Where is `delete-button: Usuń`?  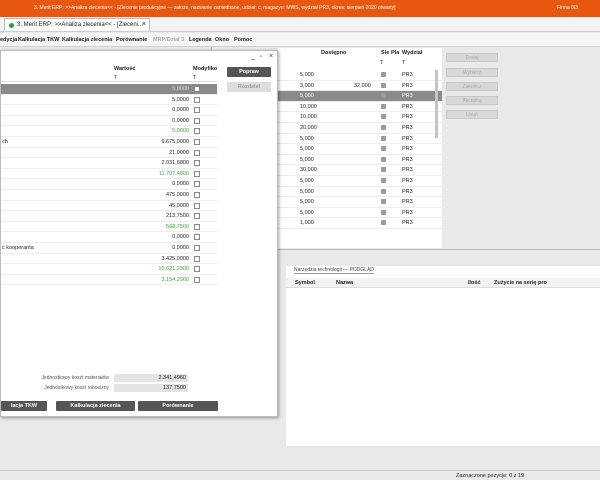 delete-button: Usuń is located at coordinates (472, 114).